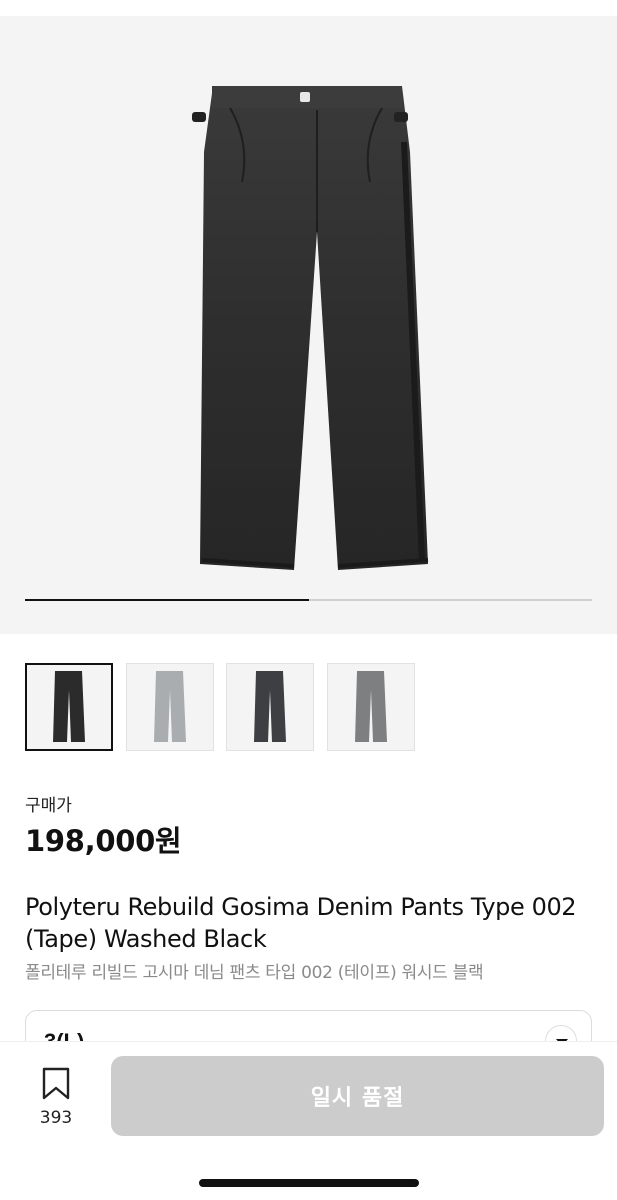  What do you see at coordinates (56, 1118) in the screenshot?
I see `wishlist-count: 393` at bounding box center [56, 1118].